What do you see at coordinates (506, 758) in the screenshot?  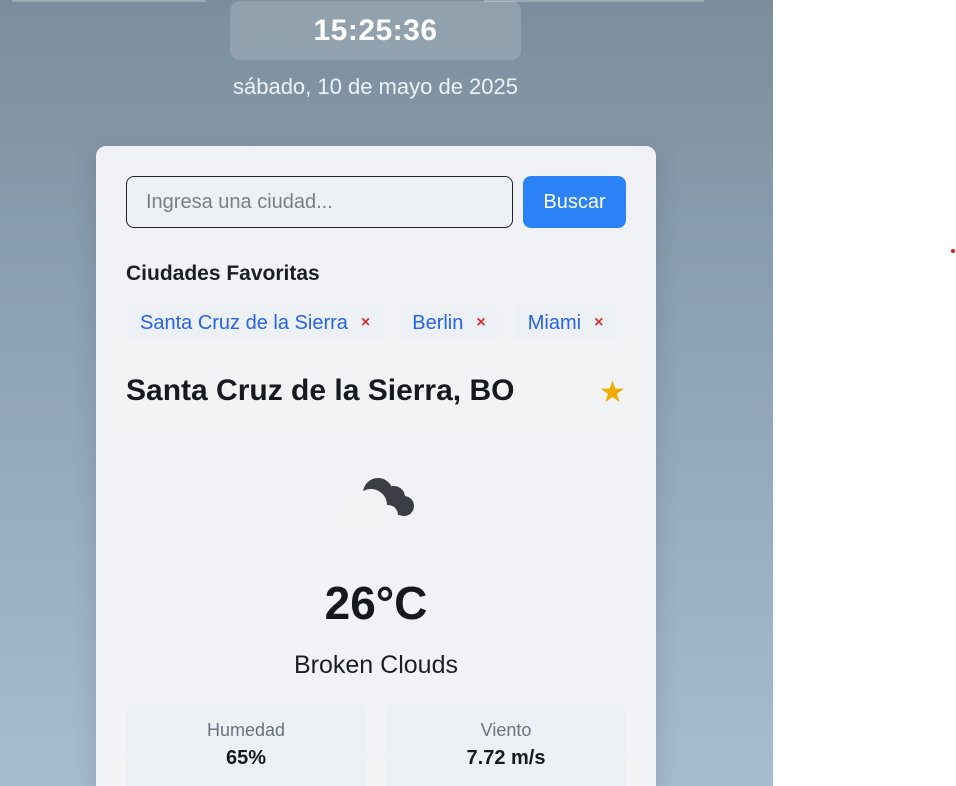 I see `stat-value: 7.72 m/s` at bounding box center [506, 758].